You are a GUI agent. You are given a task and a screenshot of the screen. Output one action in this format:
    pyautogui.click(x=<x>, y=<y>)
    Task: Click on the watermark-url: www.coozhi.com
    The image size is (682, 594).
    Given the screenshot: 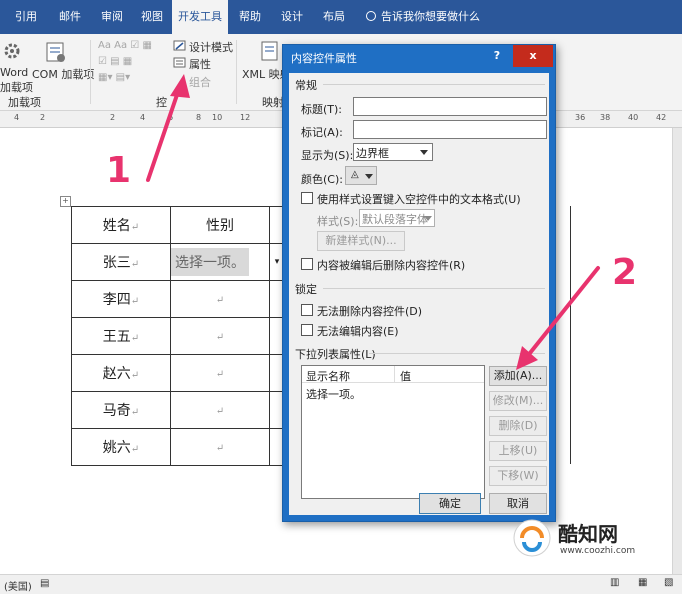 What is the action you would take?
    pyautogui.click(x=598, y=551)
    